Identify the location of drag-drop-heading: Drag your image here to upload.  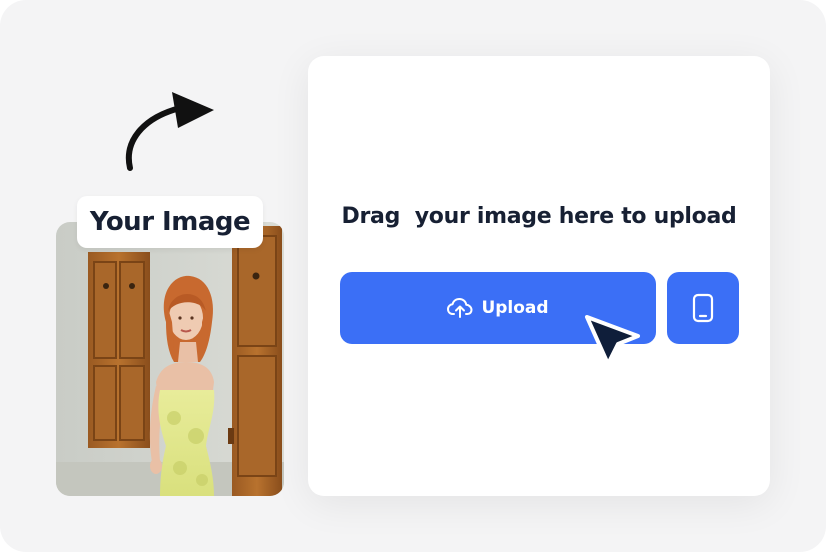
(539, 216).